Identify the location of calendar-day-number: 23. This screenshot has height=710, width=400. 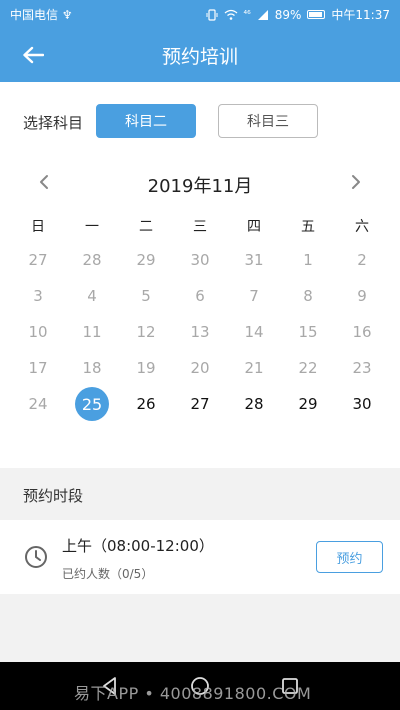
(362, 368).